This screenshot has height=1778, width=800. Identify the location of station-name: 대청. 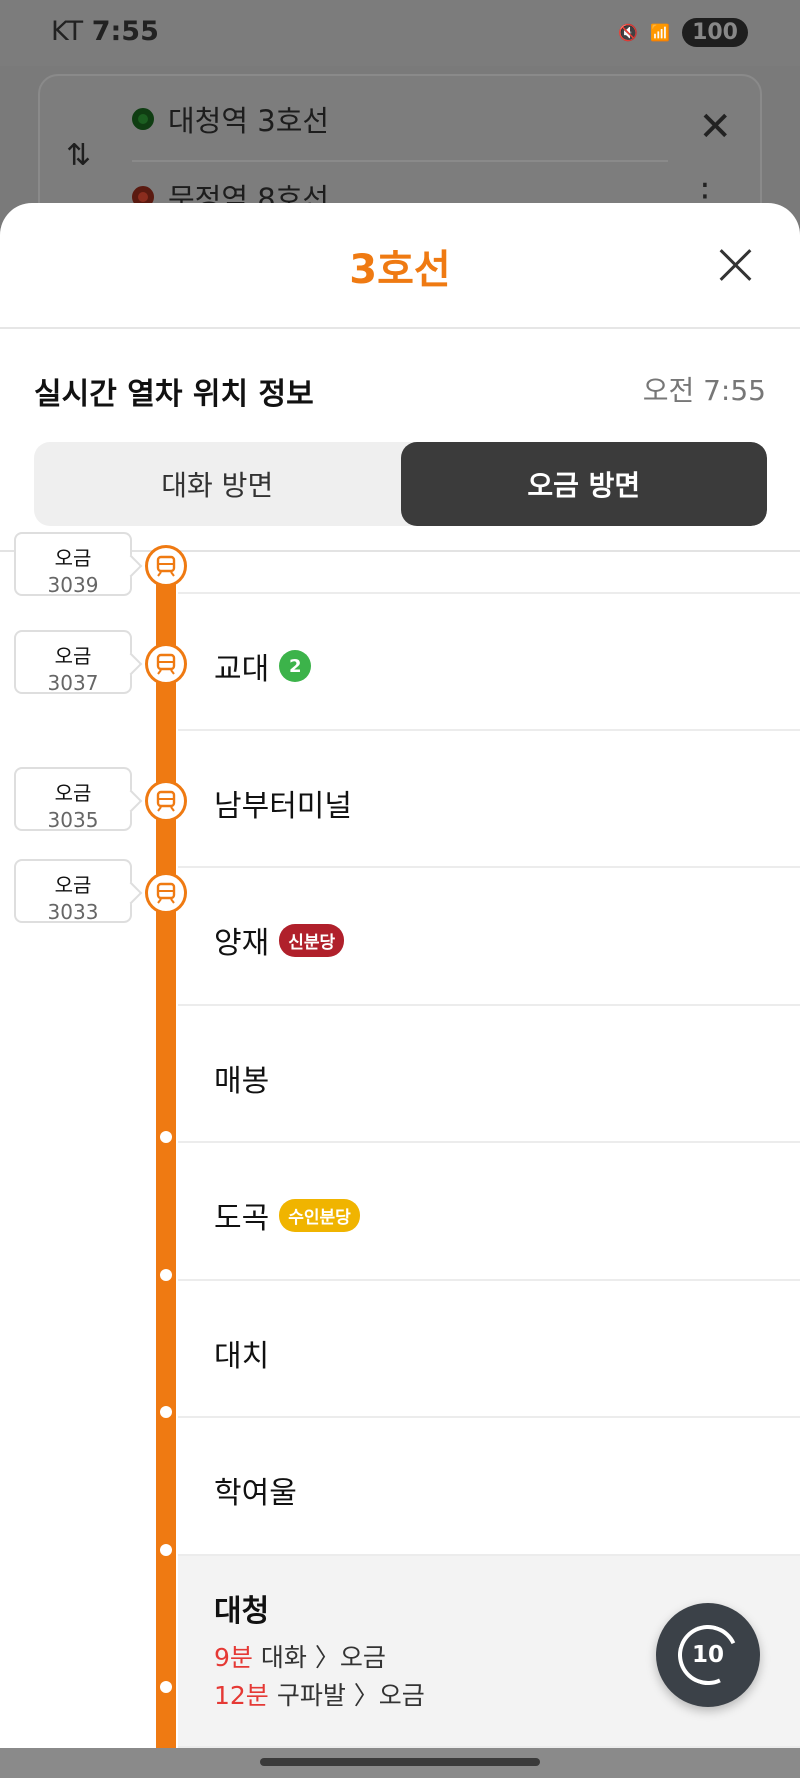
(242, 1611).